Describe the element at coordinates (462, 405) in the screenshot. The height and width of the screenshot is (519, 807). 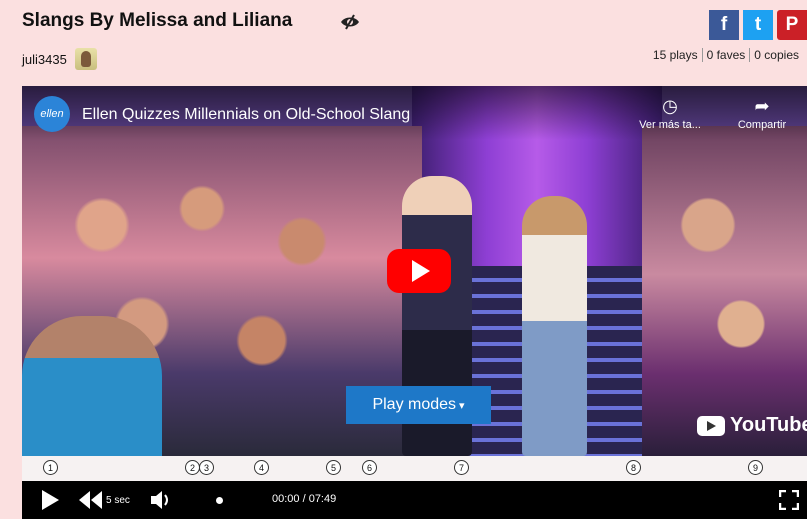
I see `caret-down-icon: ▾` at that location.